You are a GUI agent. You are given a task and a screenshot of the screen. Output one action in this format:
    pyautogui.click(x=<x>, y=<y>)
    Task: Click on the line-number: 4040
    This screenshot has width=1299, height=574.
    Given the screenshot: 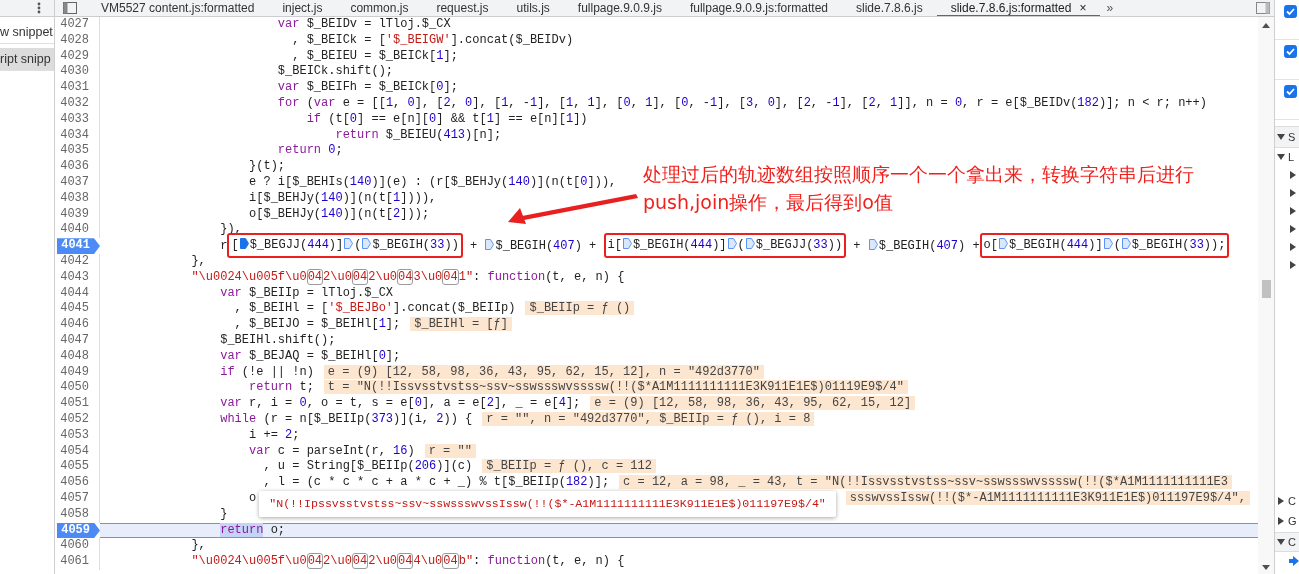 What is the action you would take?
    pyautogui.click(x=77, y=230)
    